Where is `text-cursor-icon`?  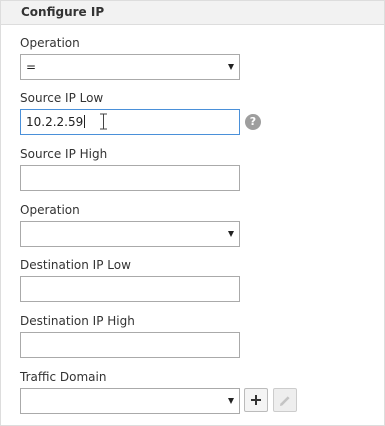
text-cursor-icon is located at coordinates (103, 121).